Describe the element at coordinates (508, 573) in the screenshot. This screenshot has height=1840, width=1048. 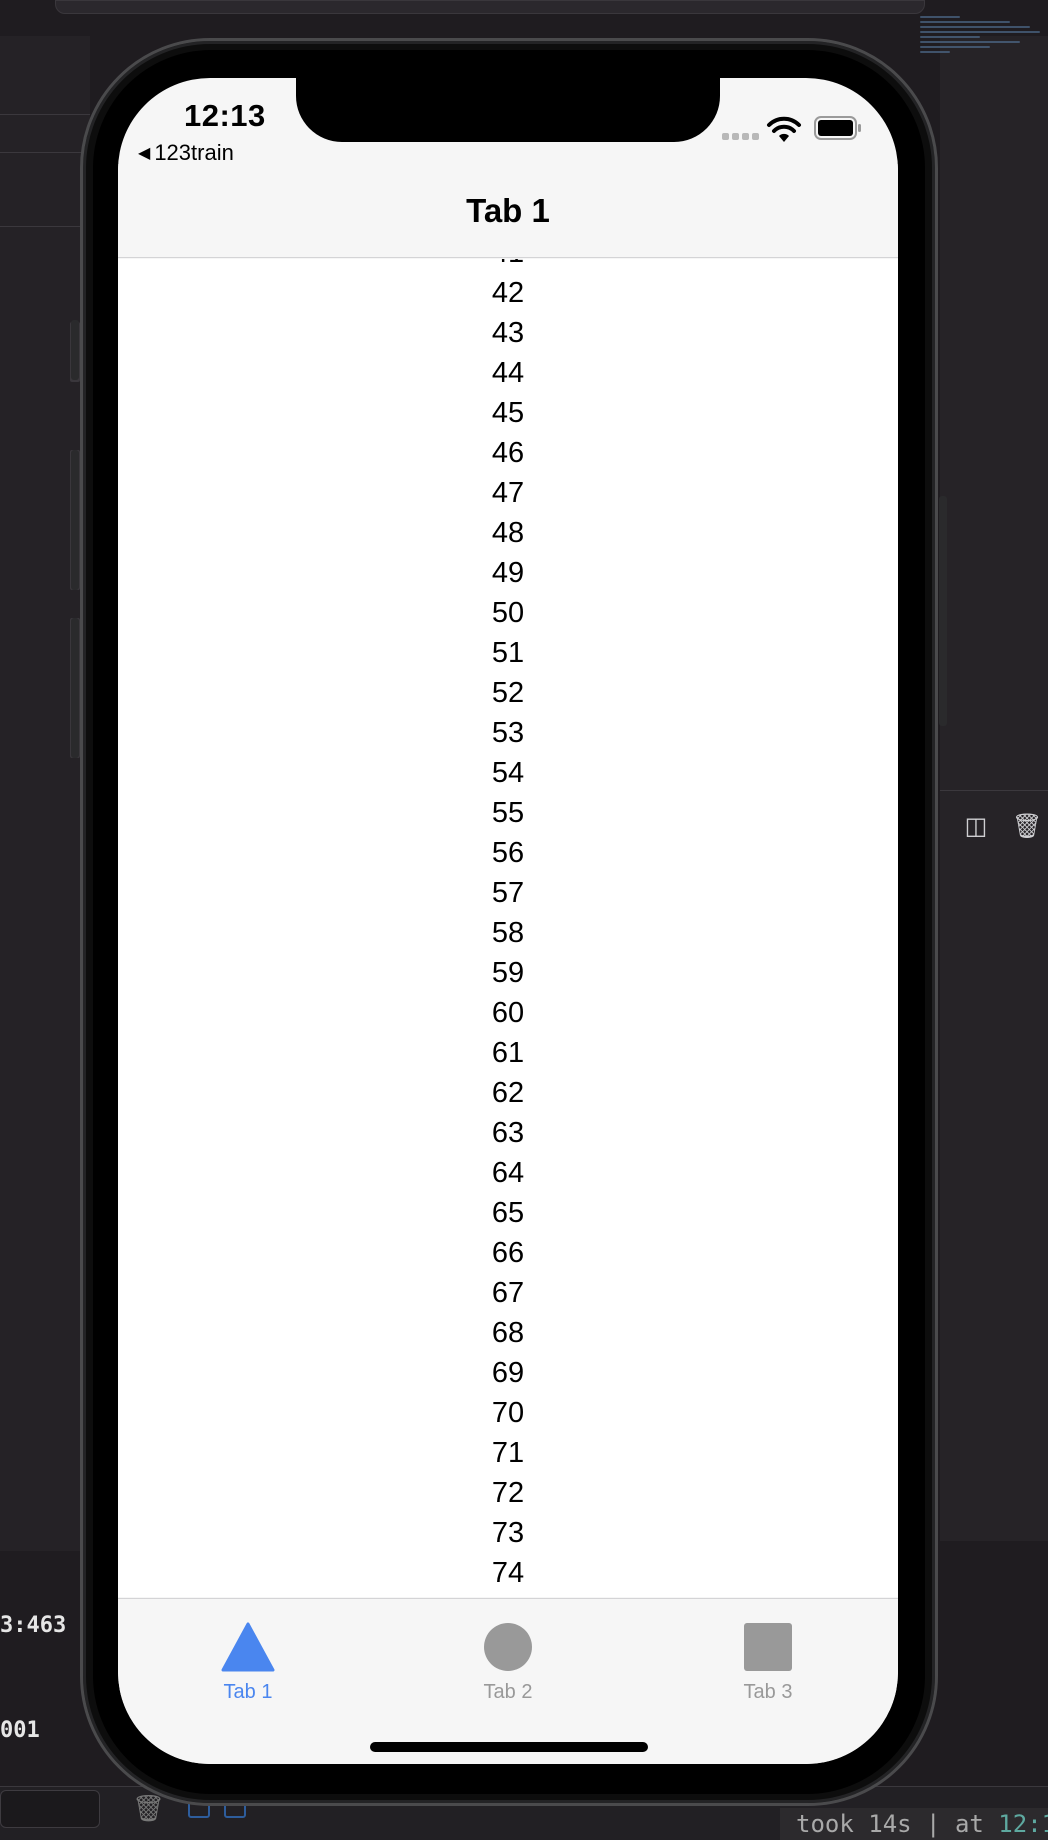
I see `list-item: 49` at that location.